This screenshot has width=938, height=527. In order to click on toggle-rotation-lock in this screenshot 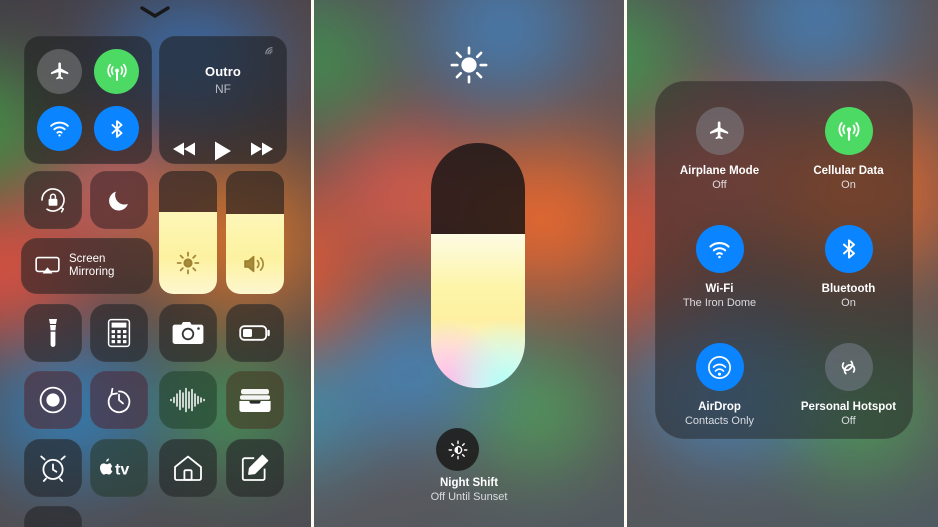, I will do `click(53, 200)`.